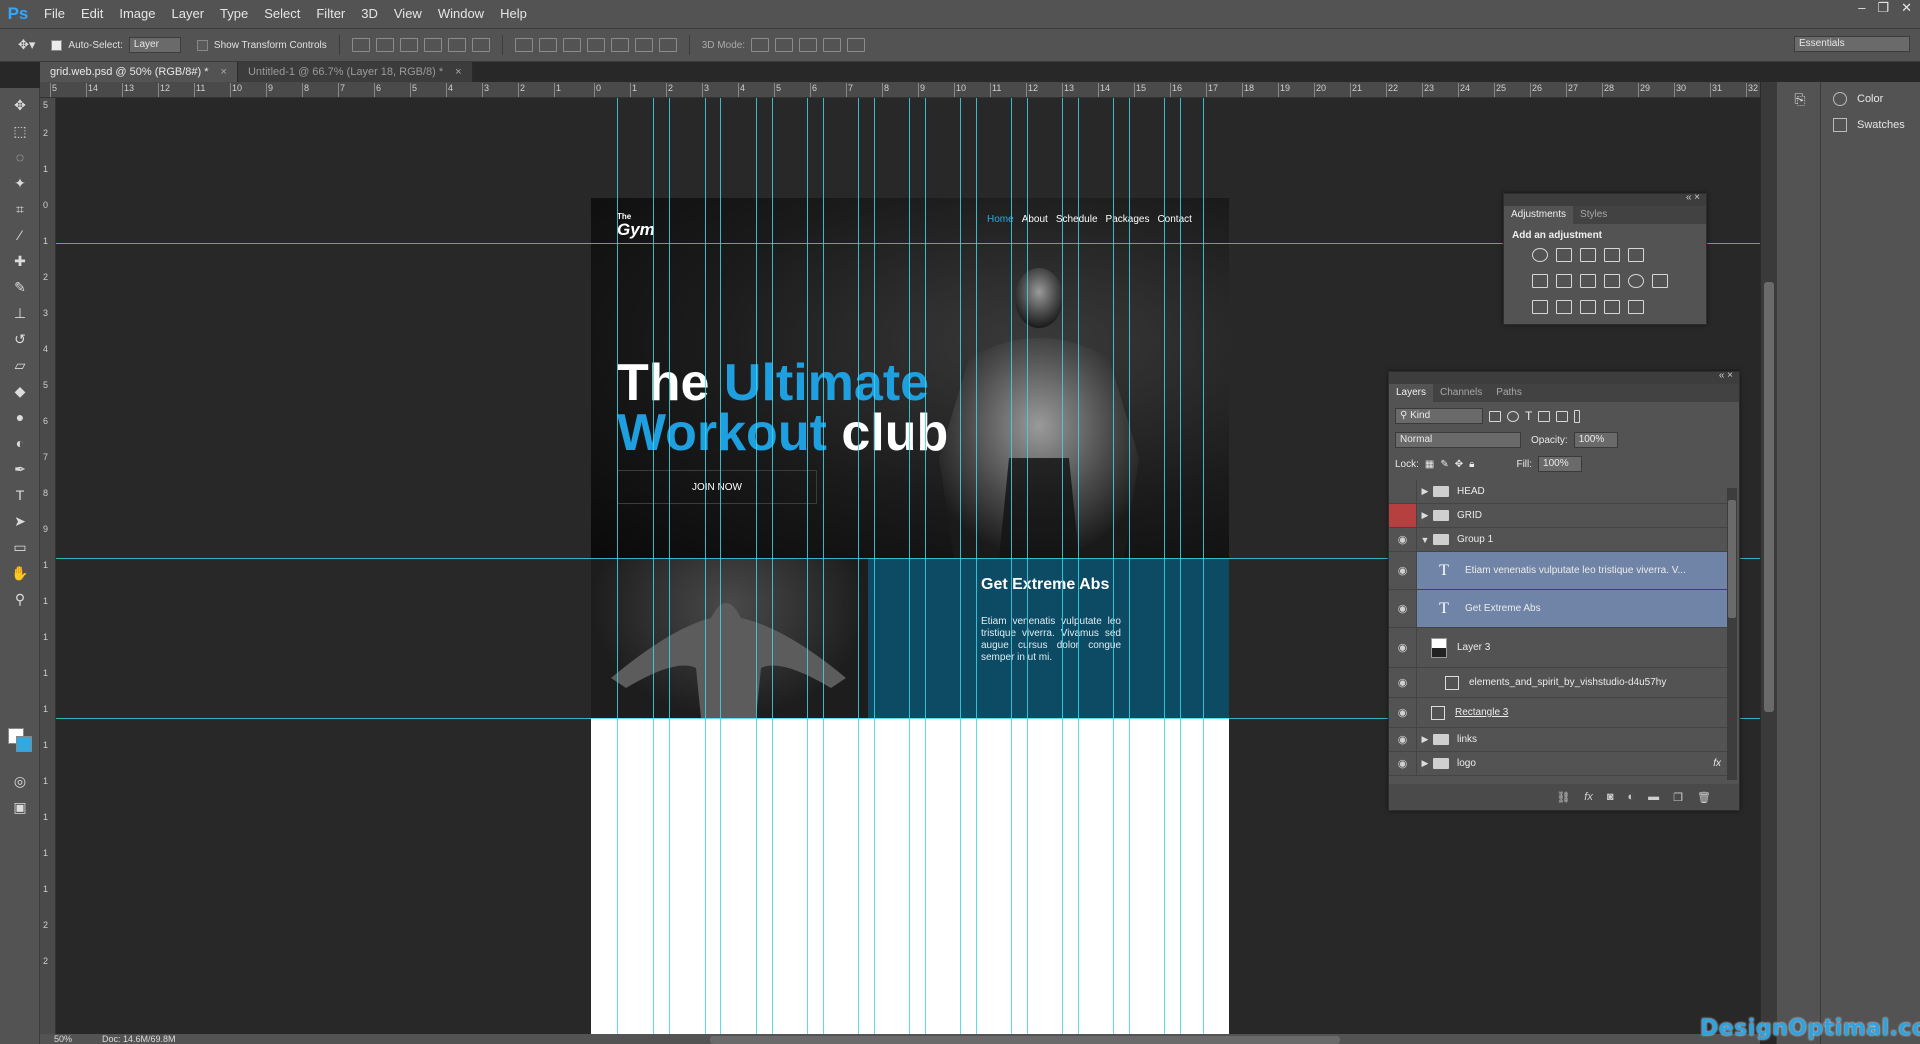 This screenshot has height=1044, width=1920. What do you see at coordinates (808, 45) in the screenshot?
I see `3d-drag-icon` at bounding box center [808, 45].